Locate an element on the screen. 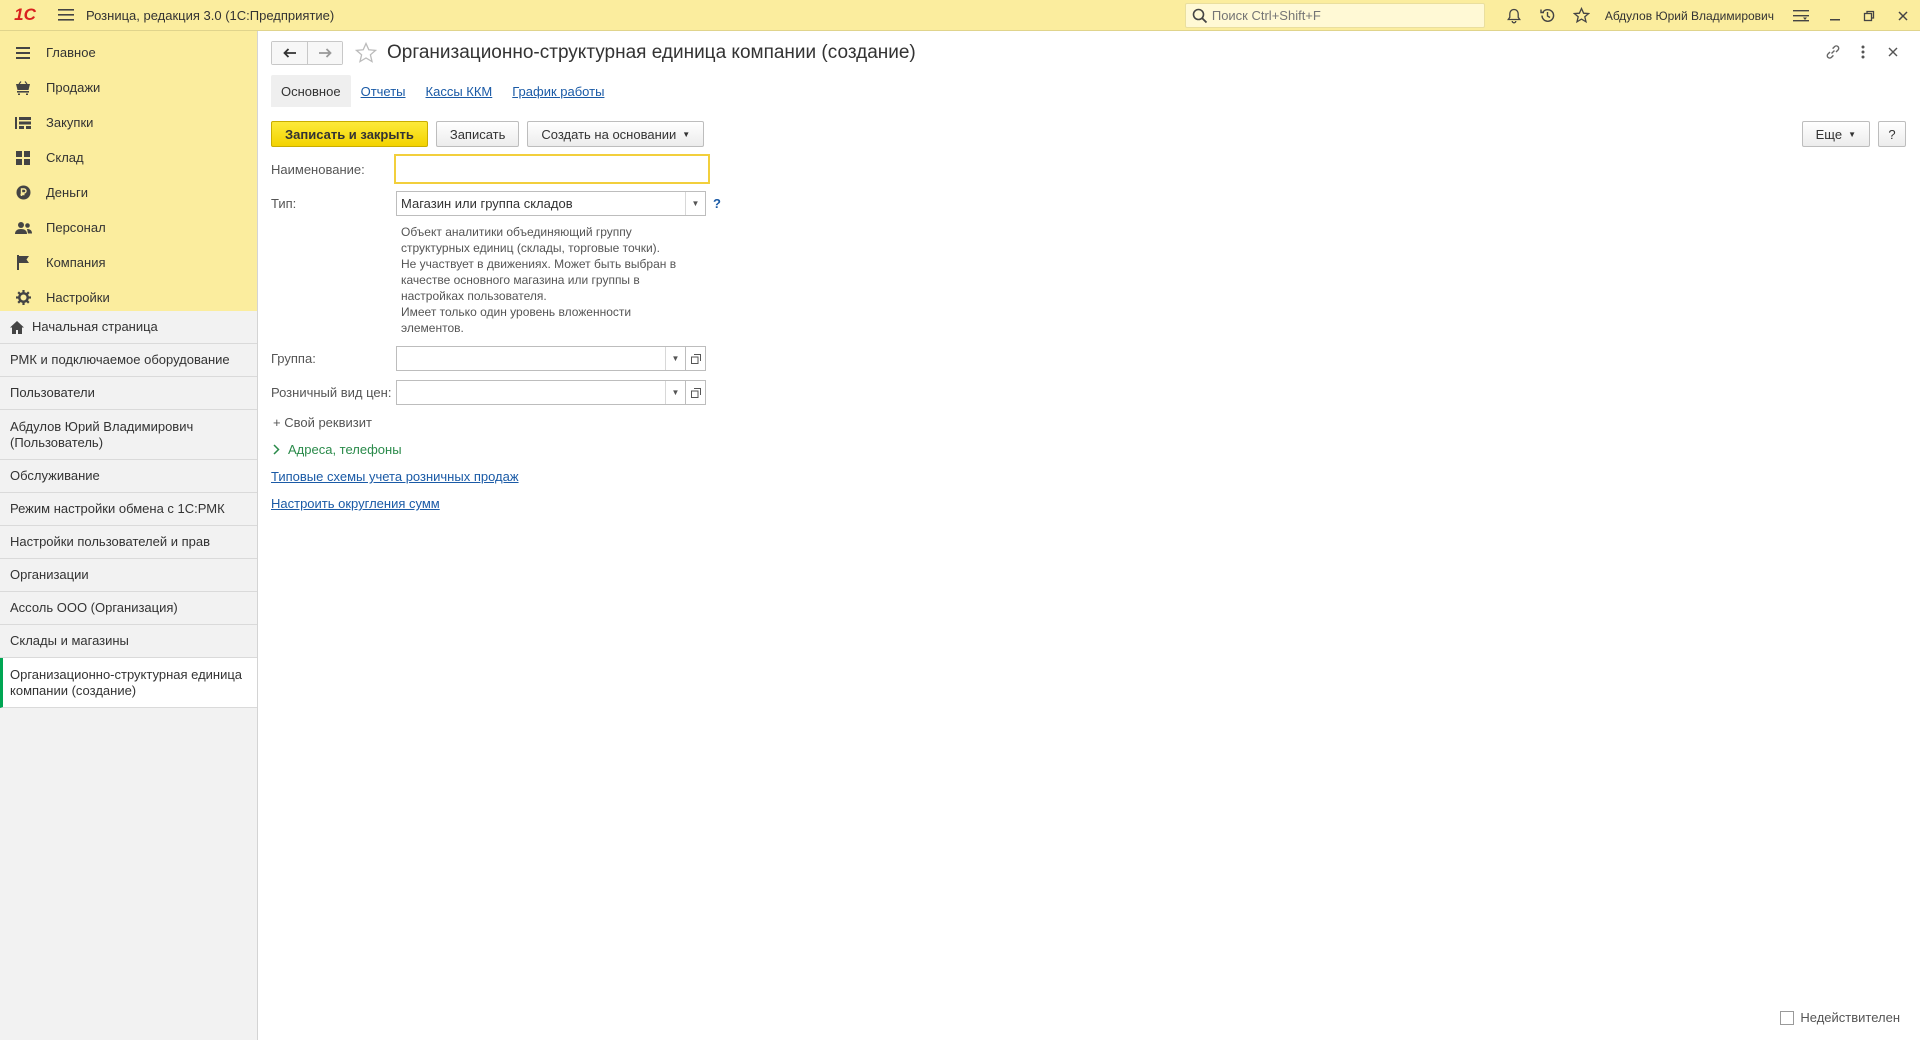 The image size is (1920, 1040). open-window-item: Настройки пользователей и прав is located at coordinates (128, 542).